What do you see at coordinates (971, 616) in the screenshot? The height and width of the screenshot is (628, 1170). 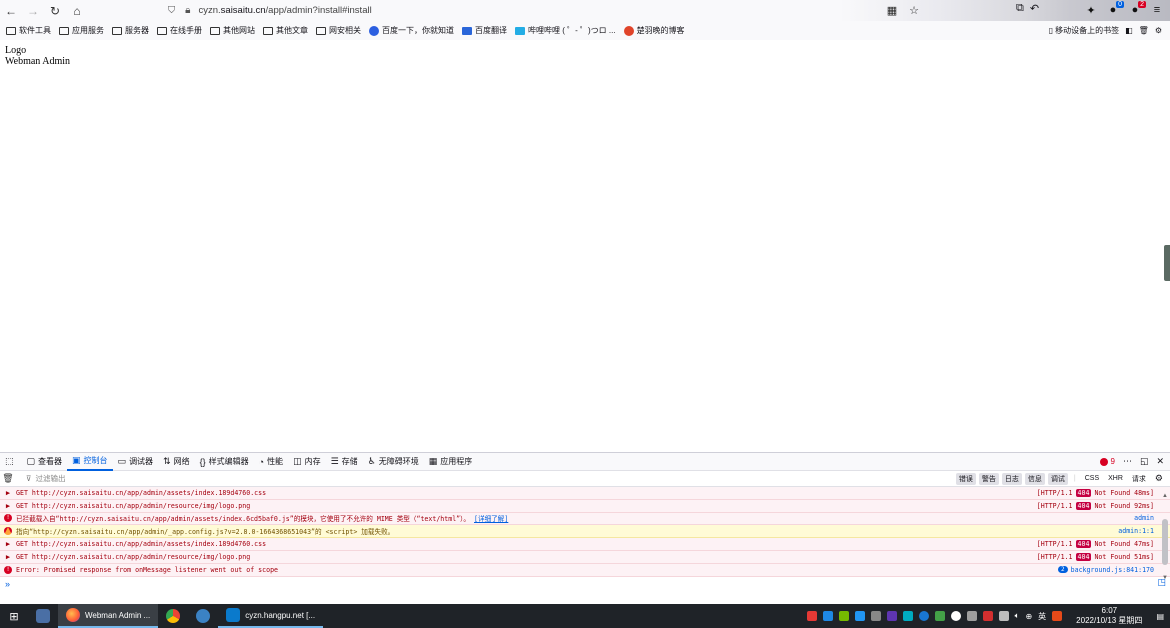 I see `tray-copy-icon` at bounding box center [971, 616].